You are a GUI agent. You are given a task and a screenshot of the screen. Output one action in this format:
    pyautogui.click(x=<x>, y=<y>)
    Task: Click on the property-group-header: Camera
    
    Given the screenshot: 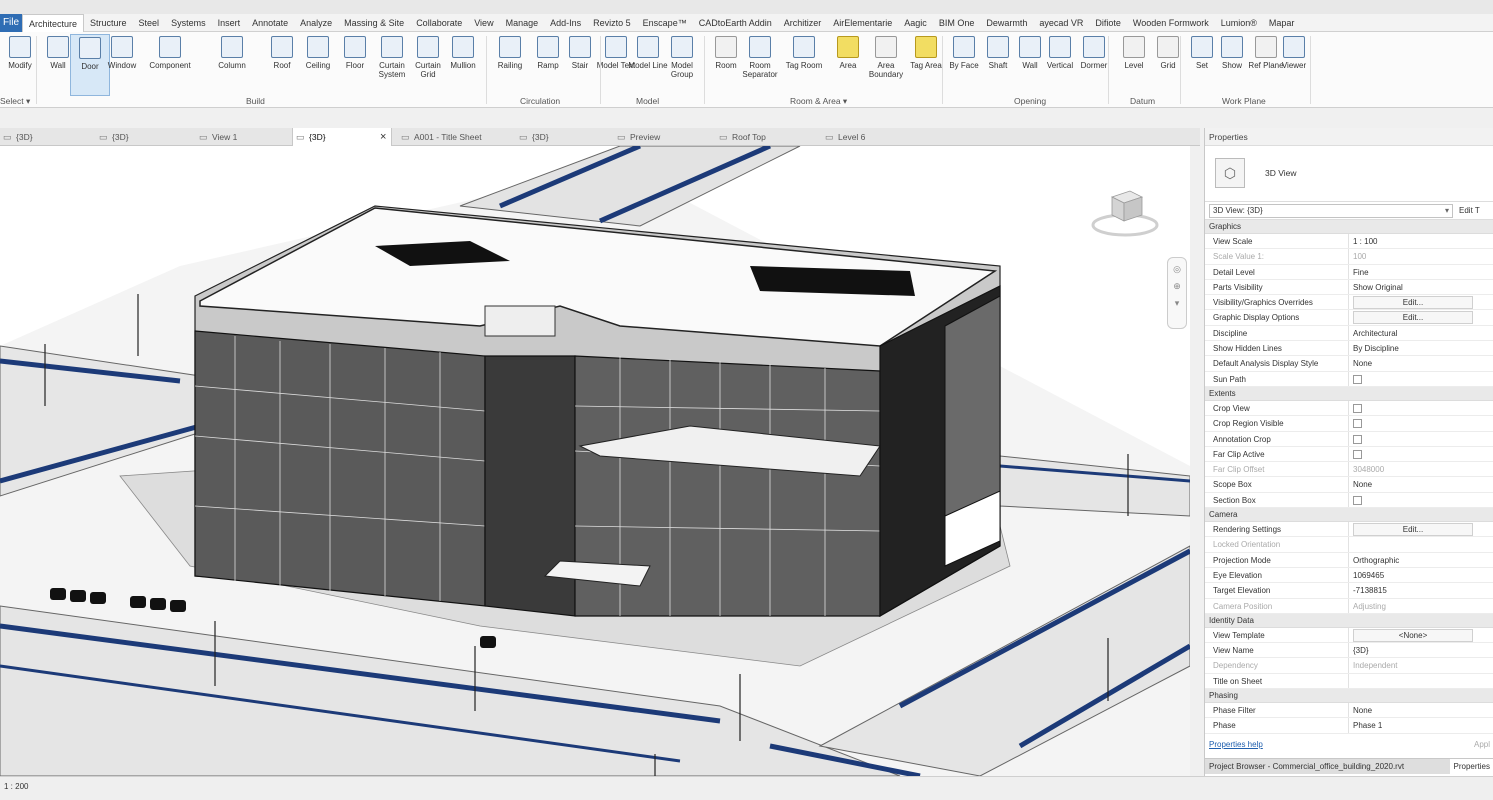 What is the action you would take?
    pyautogui.click(x=1349, y=515)
    